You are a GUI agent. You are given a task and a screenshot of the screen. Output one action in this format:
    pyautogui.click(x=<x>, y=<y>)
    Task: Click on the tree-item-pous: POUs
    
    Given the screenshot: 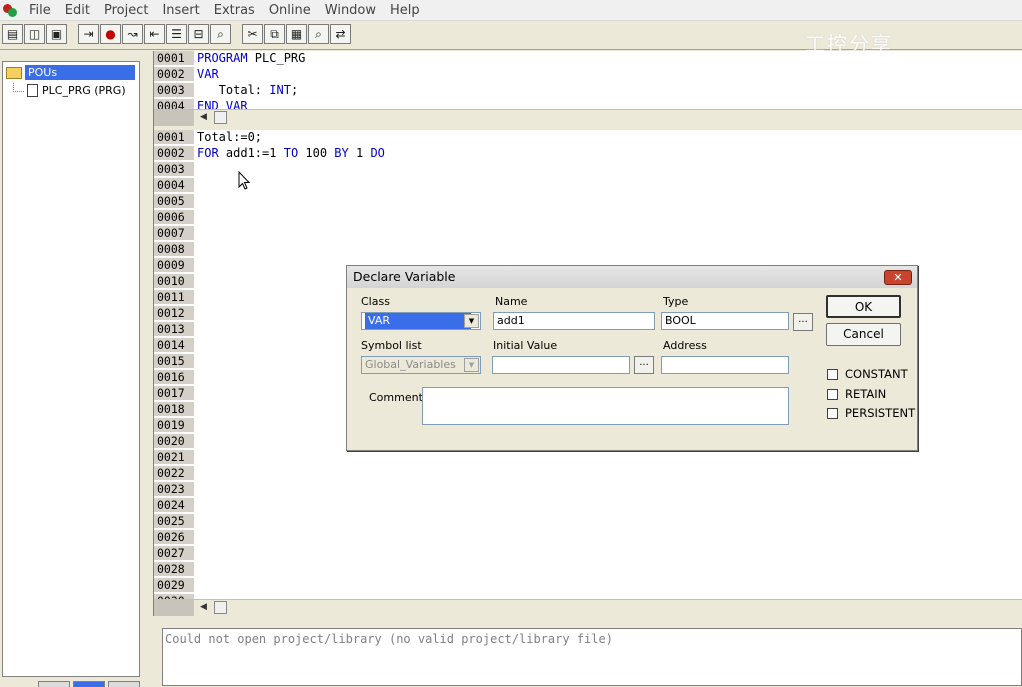 What is the action you would take?
    pyautogui.click(x=70, y=72)
    